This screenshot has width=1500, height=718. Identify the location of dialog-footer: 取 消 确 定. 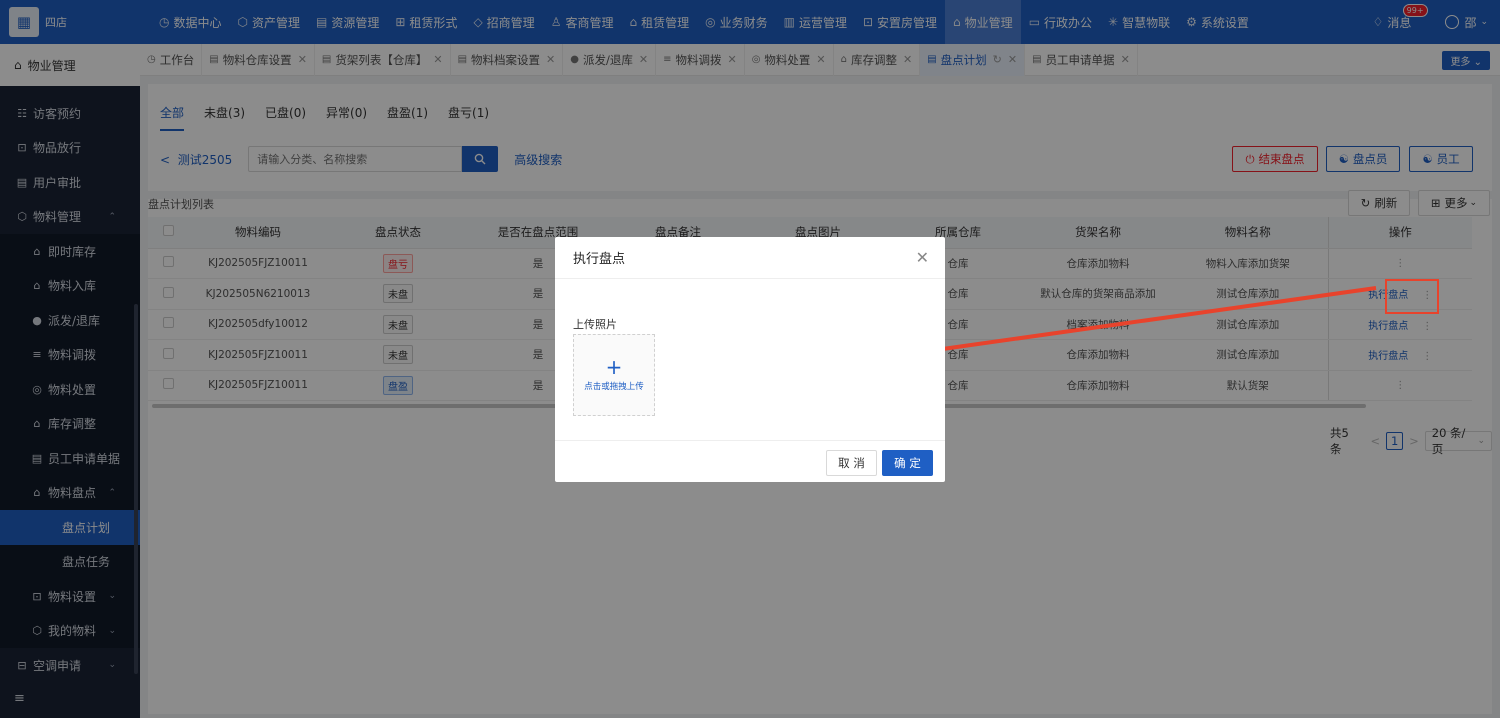
(750, 461).